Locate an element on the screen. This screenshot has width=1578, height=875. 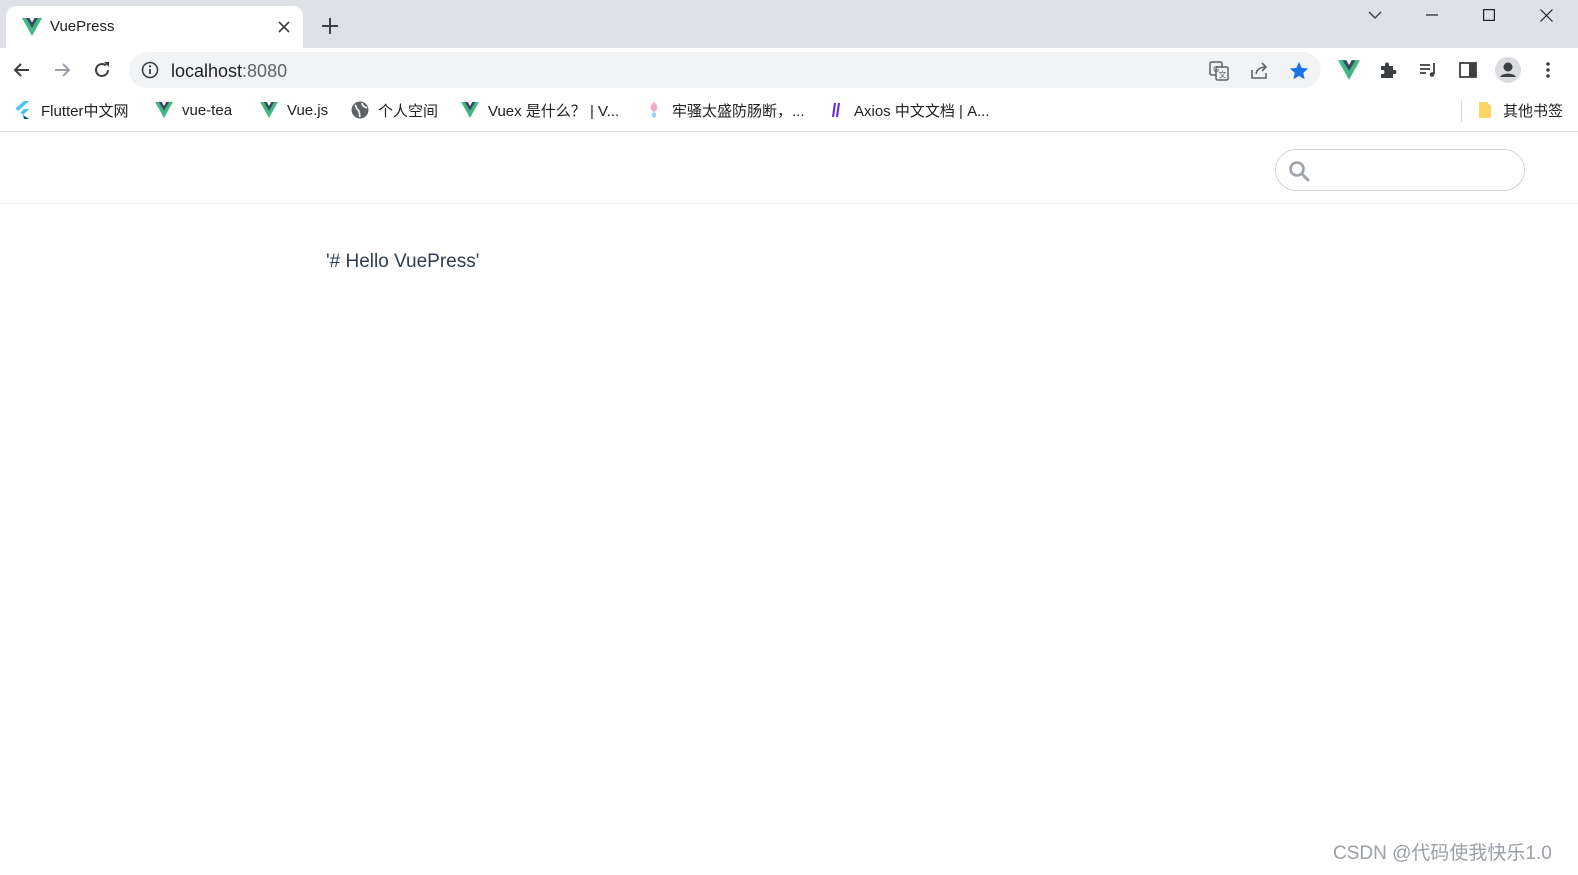
other-bookmarks: 其他书签 is located at coordinates (1519, 110).